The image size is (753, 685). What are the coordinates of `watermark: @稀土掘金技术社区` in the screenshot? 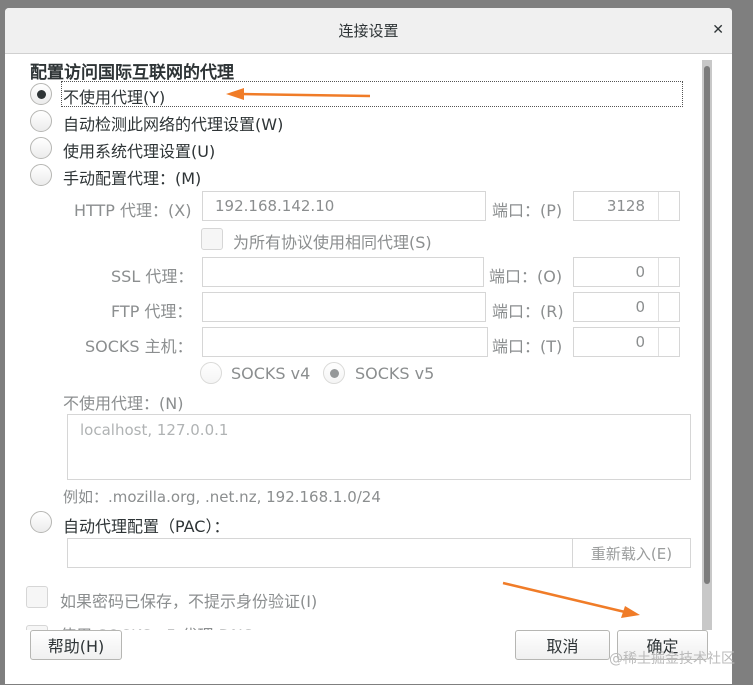 It's located at (672, 659).